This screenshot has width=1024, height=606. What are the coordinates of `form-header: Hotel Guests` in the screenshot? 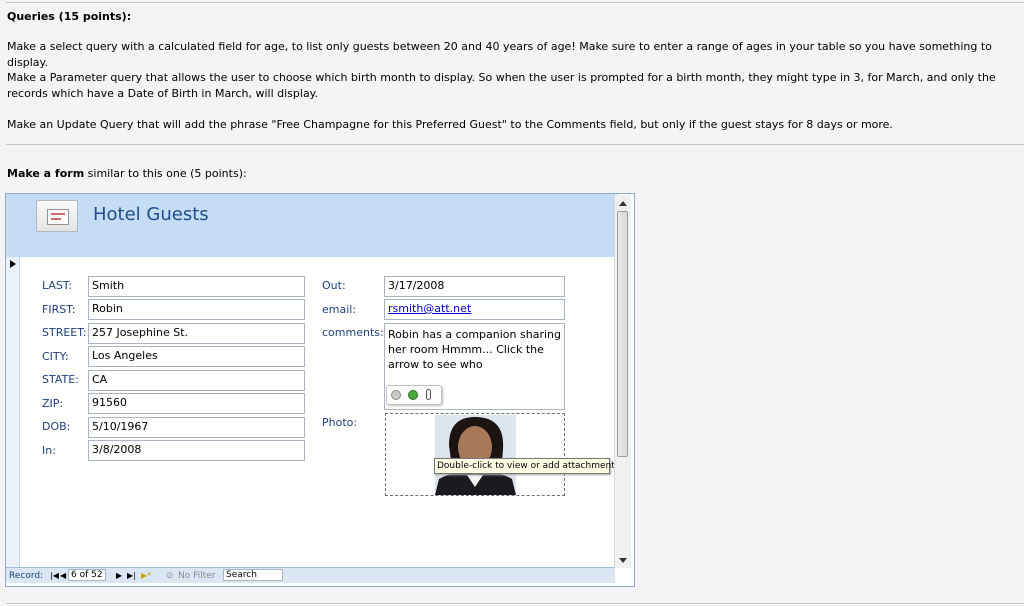 It's located at (312, 225).